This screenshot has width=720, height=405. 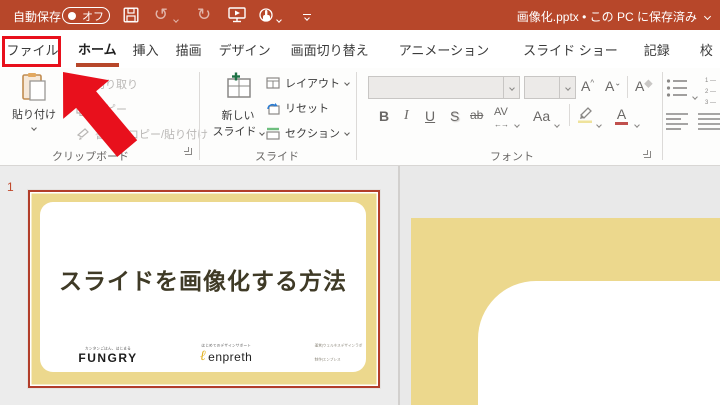 I want to click on file-tab-highlight-box, so click(x=31, y=51).